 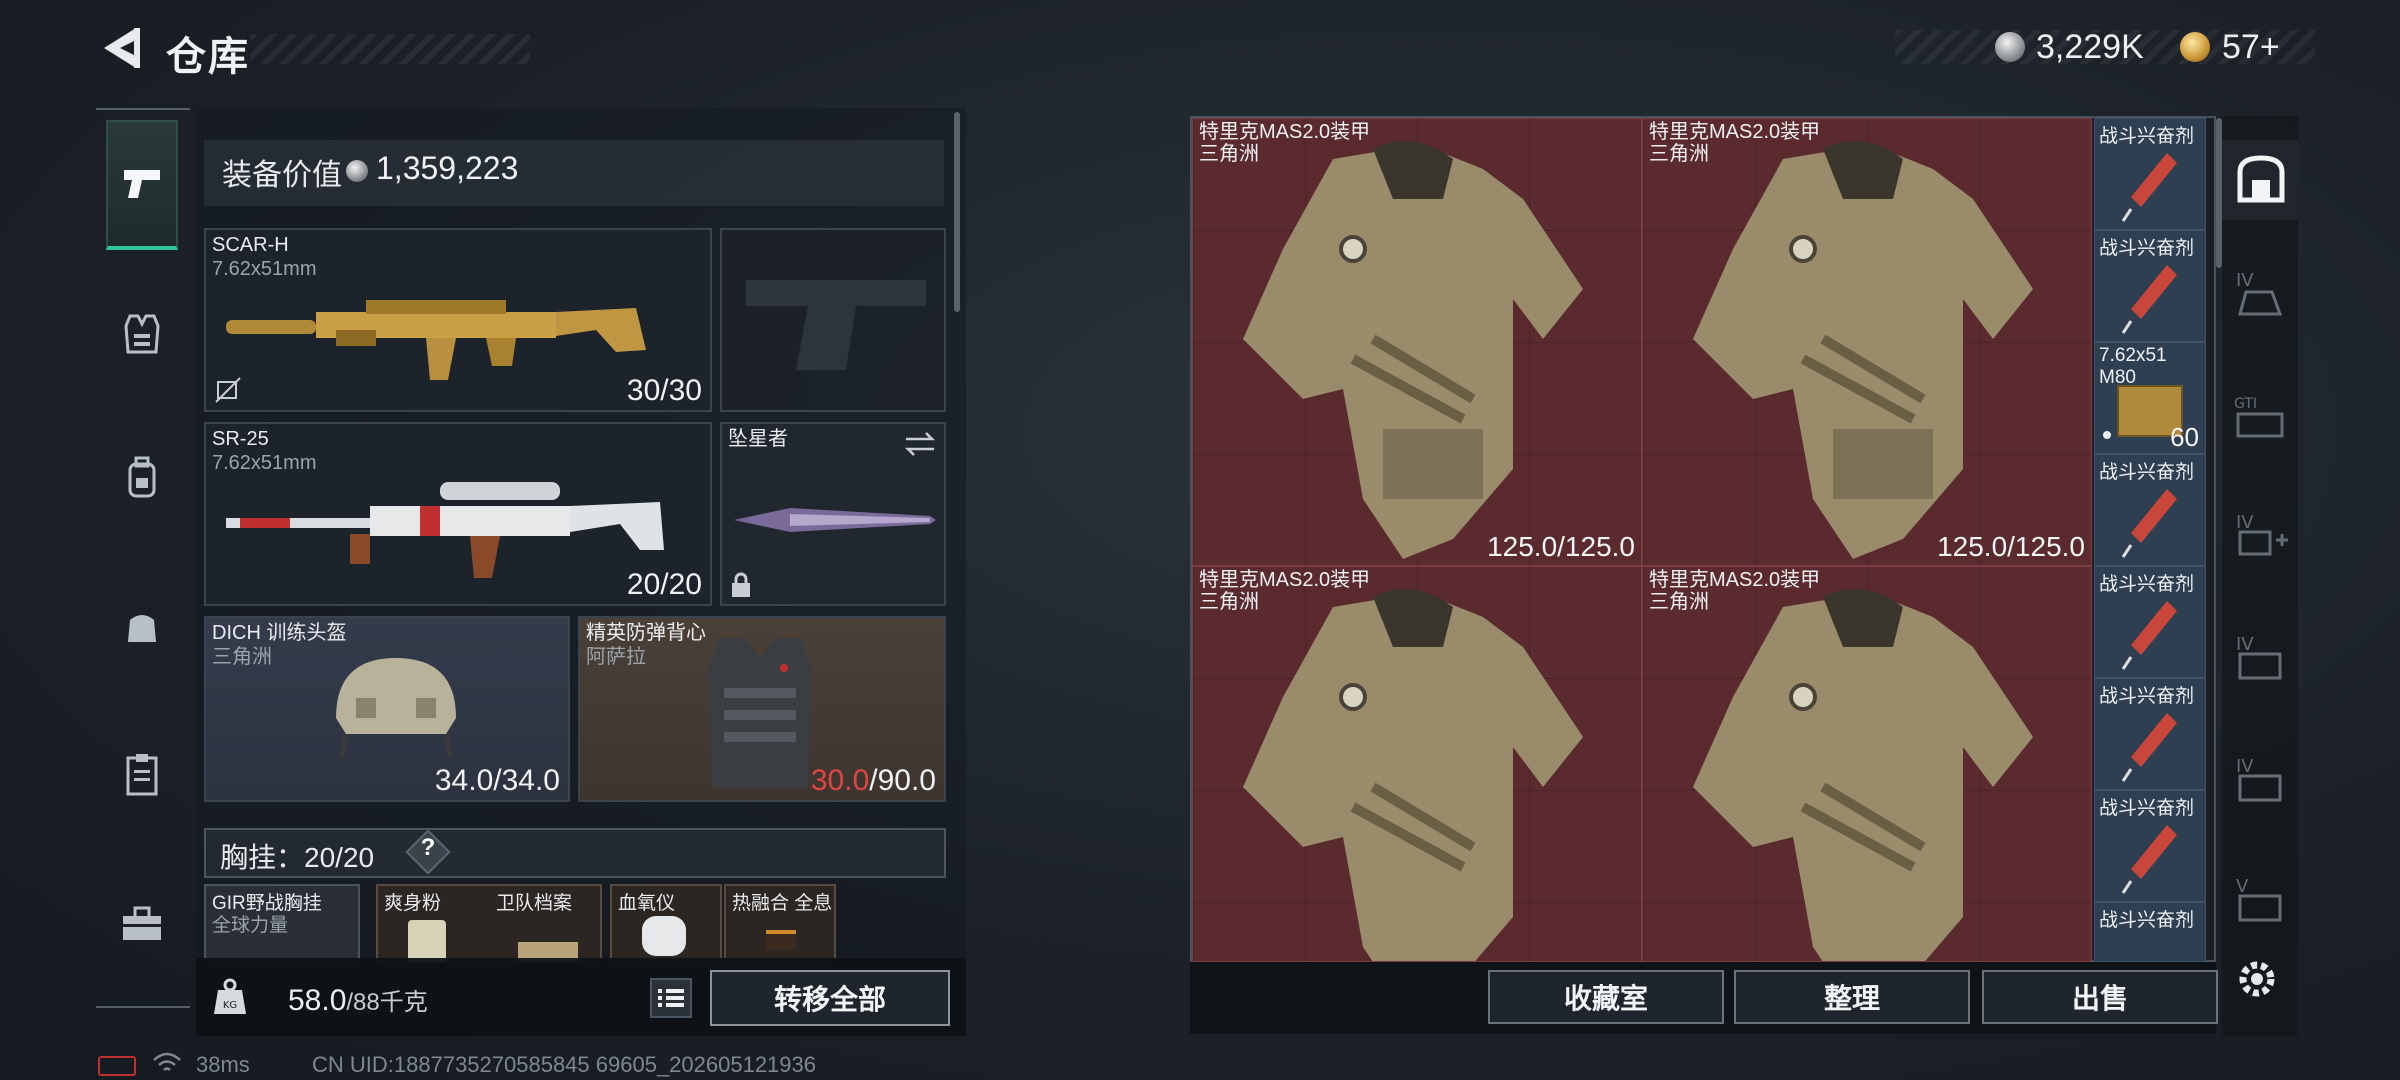 I want to click on svg-text: KG, so click(x=230, y=1005).